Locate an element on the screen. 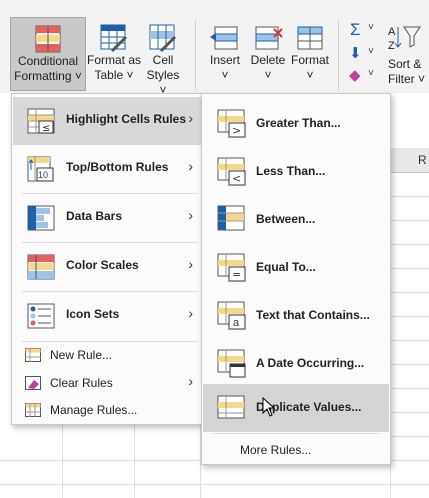 This screenshot has width=429, height=498. format-button: Format ˅ is located at coordinates (310, 54).